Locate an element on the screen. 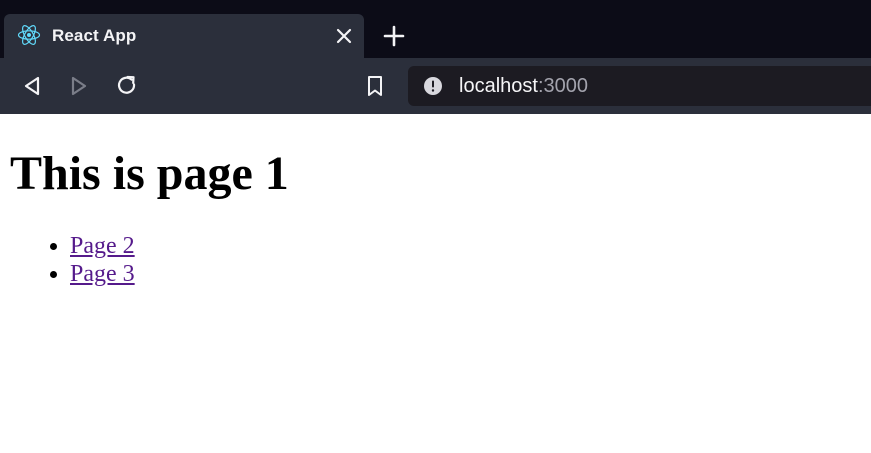  new-tab-plus-icon is located at coordinates (394, 36).